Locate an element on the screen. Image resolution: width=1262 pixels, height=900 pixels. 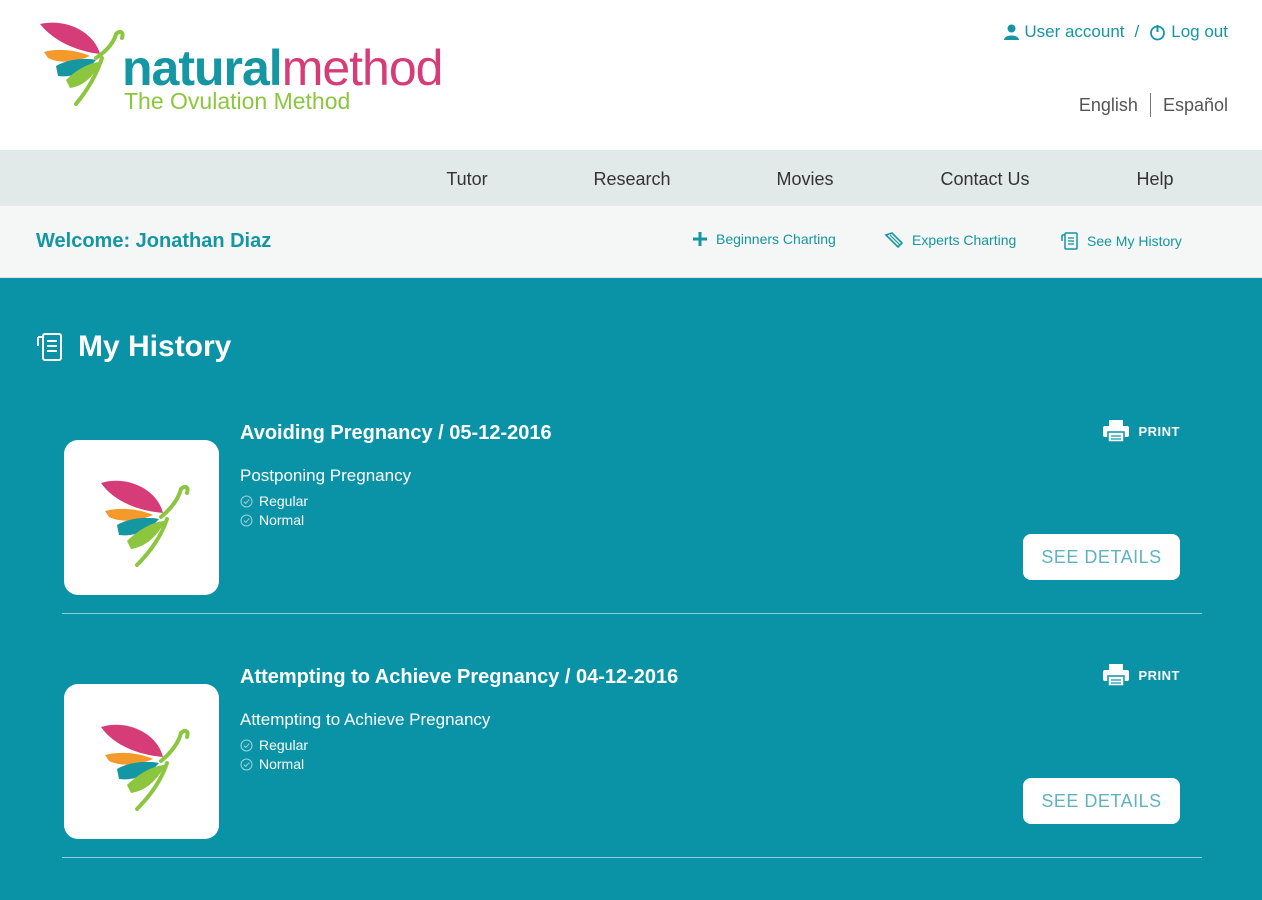
logout-link: Log out is located at coordinates (1188, 32).